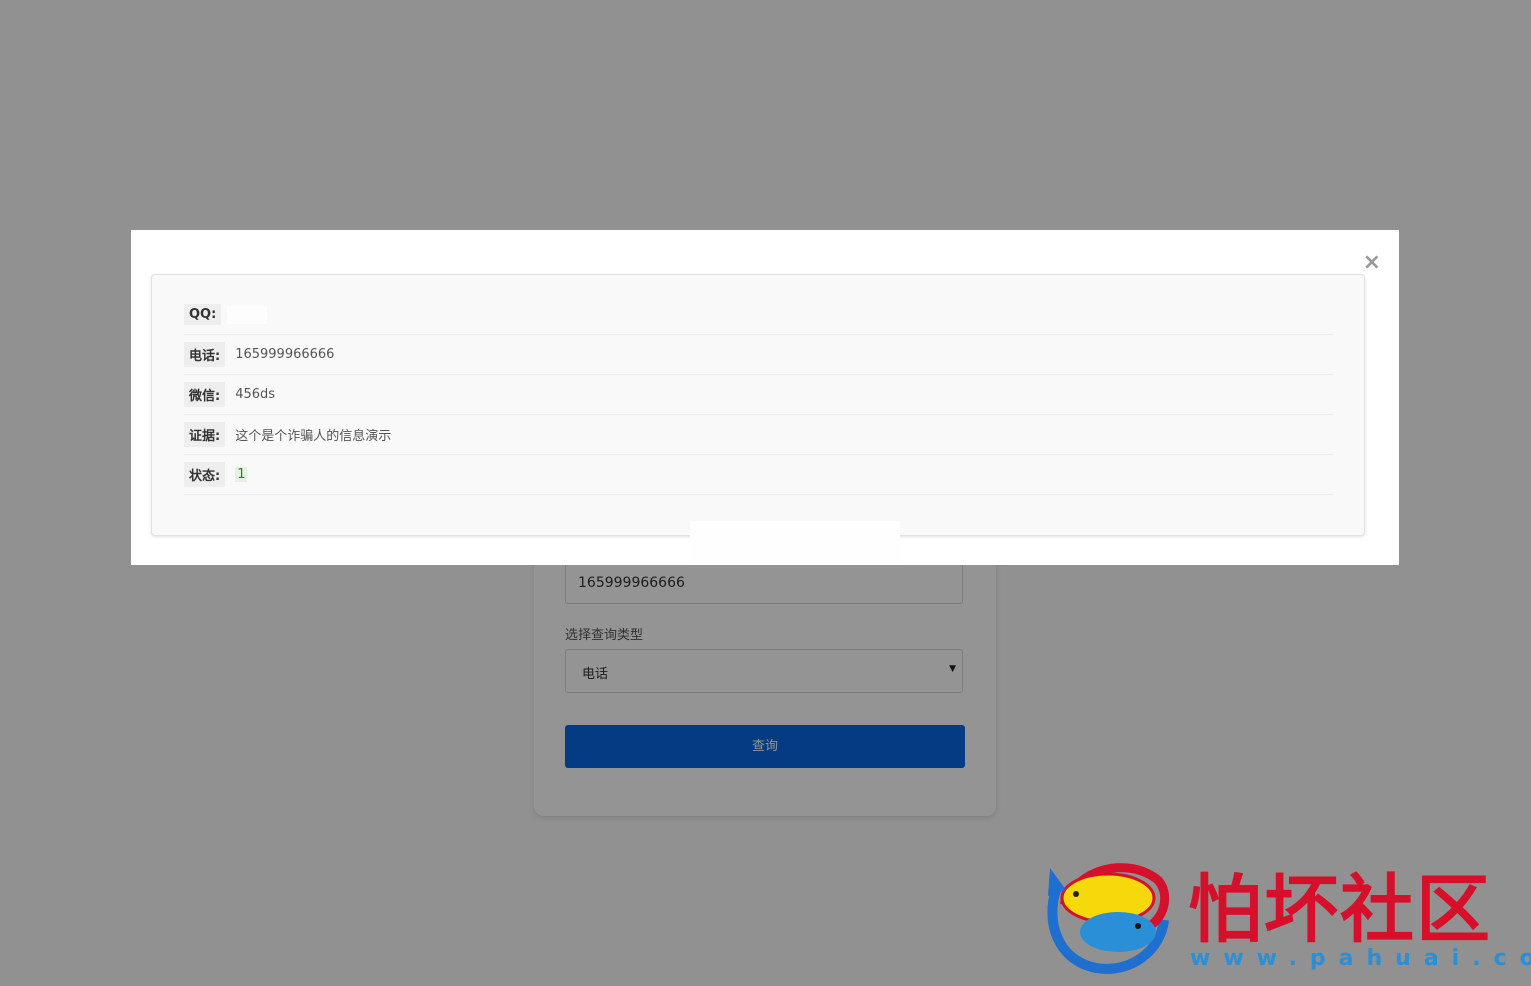 This screenshot has width=1531, height=986. I want to click on info-key-phone: 电话:, so click(205, 354).